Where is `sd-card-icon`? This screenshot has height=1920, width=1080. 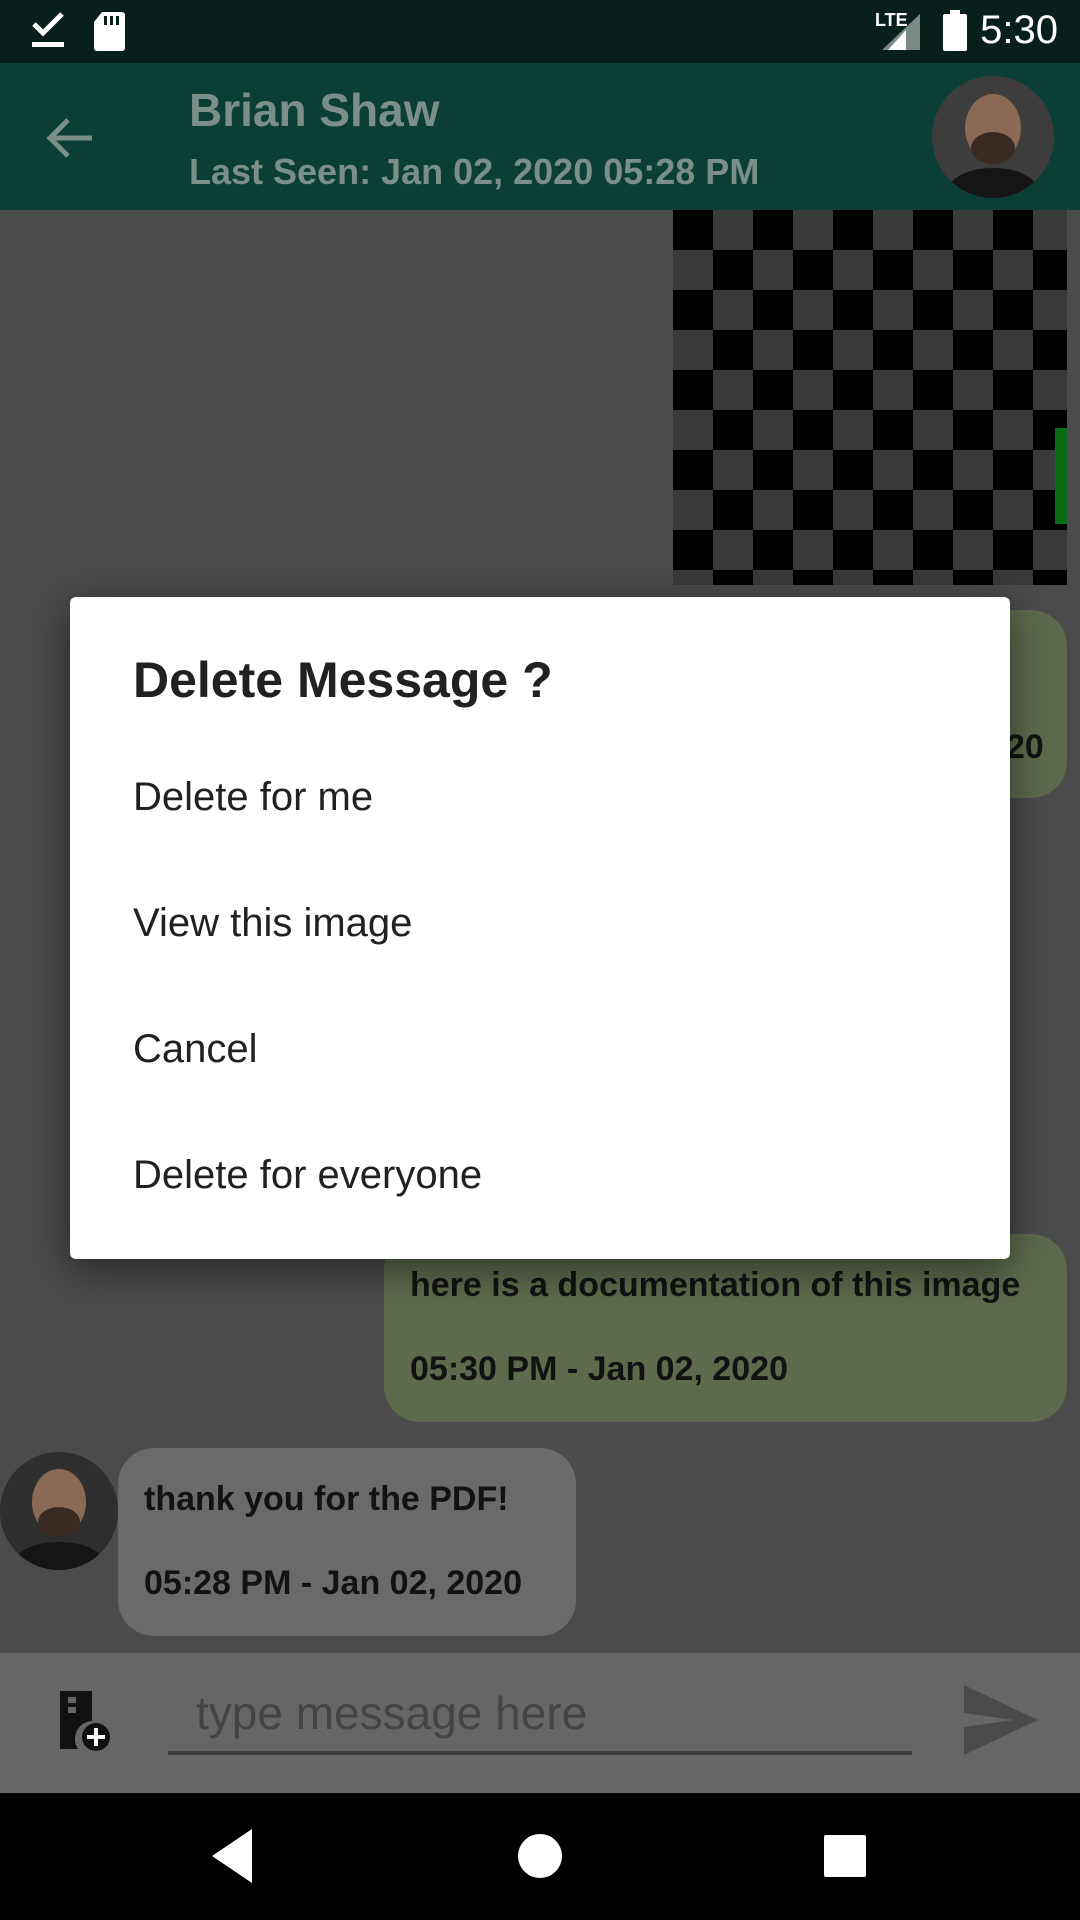
sd-card-icon is located at coordinates (109, 31).